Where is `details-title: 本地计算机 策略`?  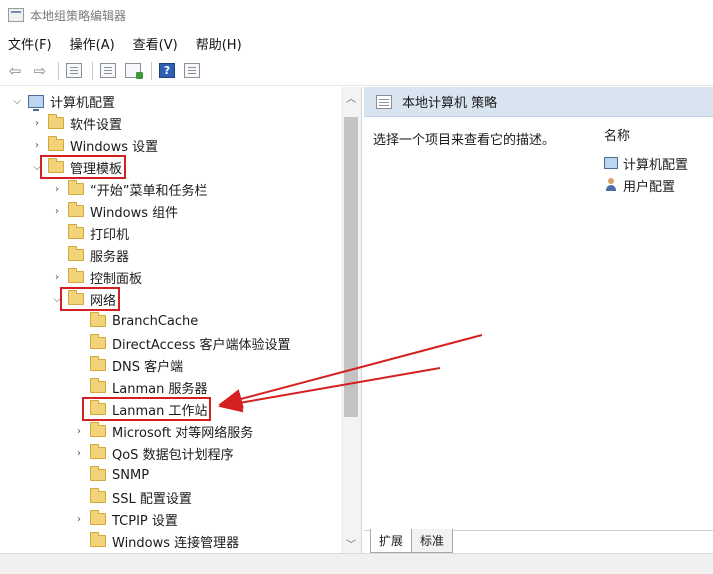
details-title: 本地计算机 策略 is located at coordinates (450, 103).